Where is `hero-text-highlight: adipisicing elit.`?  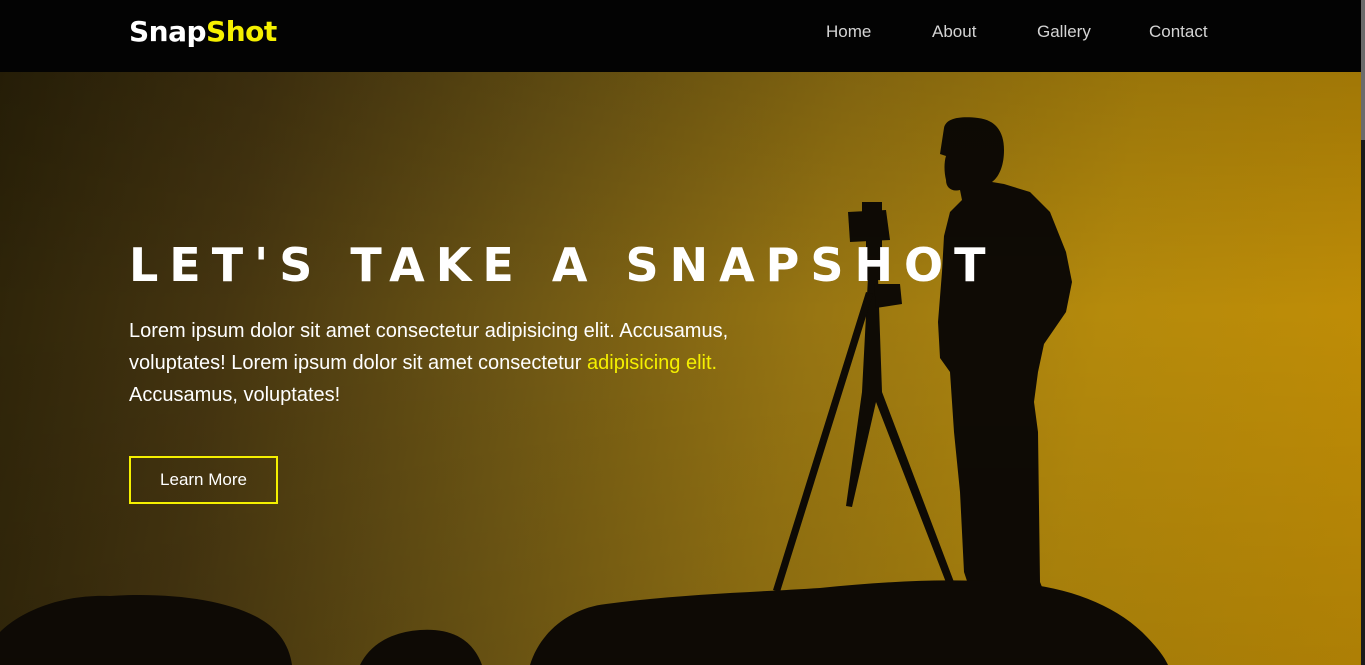 hero-text-highlight: adipisicing elit. is located at coordinates (652, 363).